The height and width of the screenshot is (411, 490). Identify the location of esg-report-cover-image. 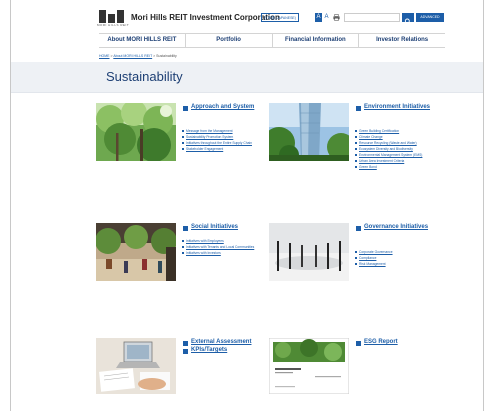
(309, 366).